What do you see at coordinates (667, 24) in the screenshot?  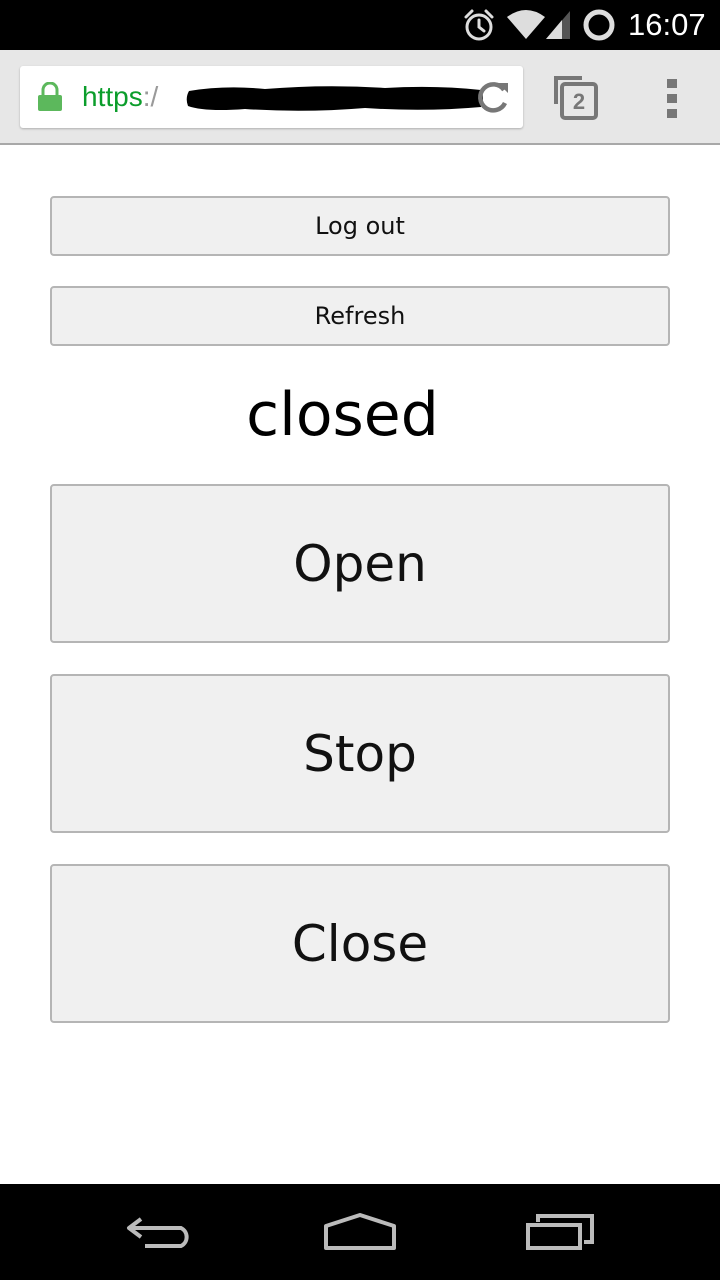 I see `status-bar-time: 16:07` at bounding box center [667, 24].